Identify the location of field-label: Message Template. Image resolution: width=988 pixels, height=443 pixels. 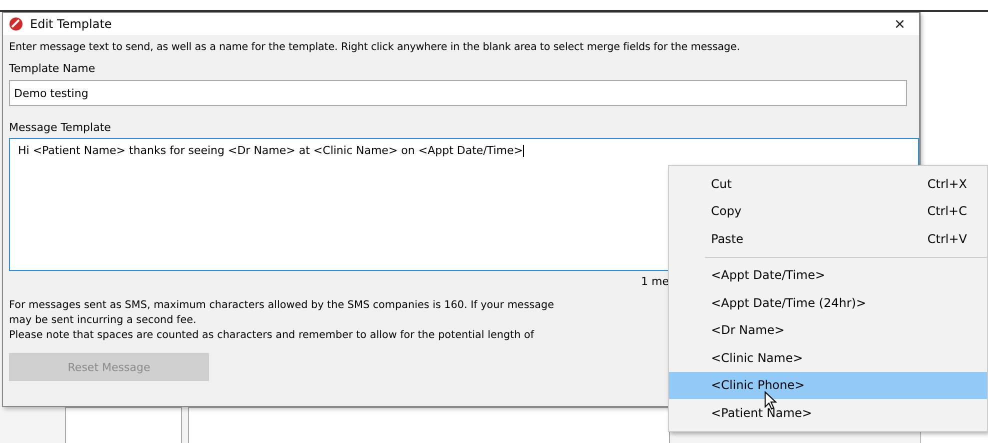
(60, 127).